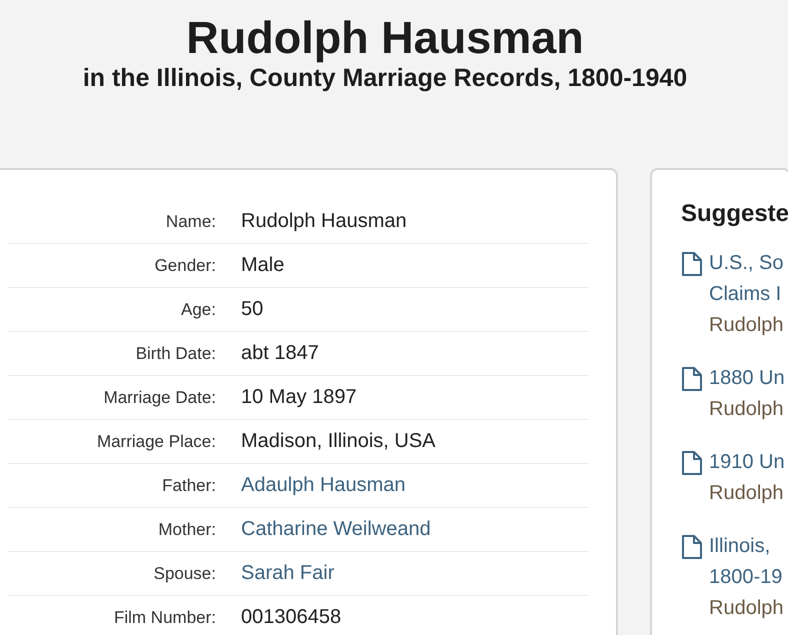 The width and height of the screenshot is (788, 635). Describe the element at coordinates (198, 310) in the screenshot. I see `field-label: Age:` at that location.